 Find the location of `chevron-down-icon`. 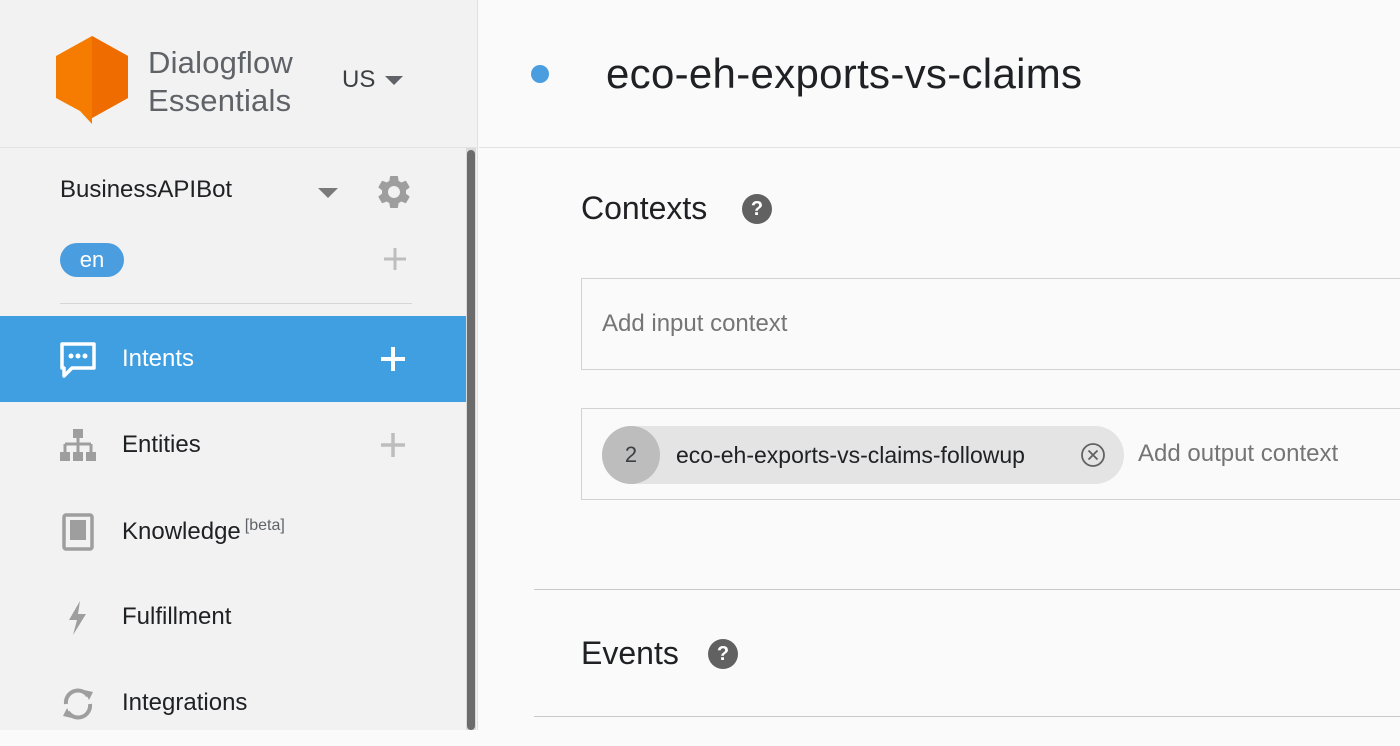

chevron-down-icon is located at coordinates (394, 80).